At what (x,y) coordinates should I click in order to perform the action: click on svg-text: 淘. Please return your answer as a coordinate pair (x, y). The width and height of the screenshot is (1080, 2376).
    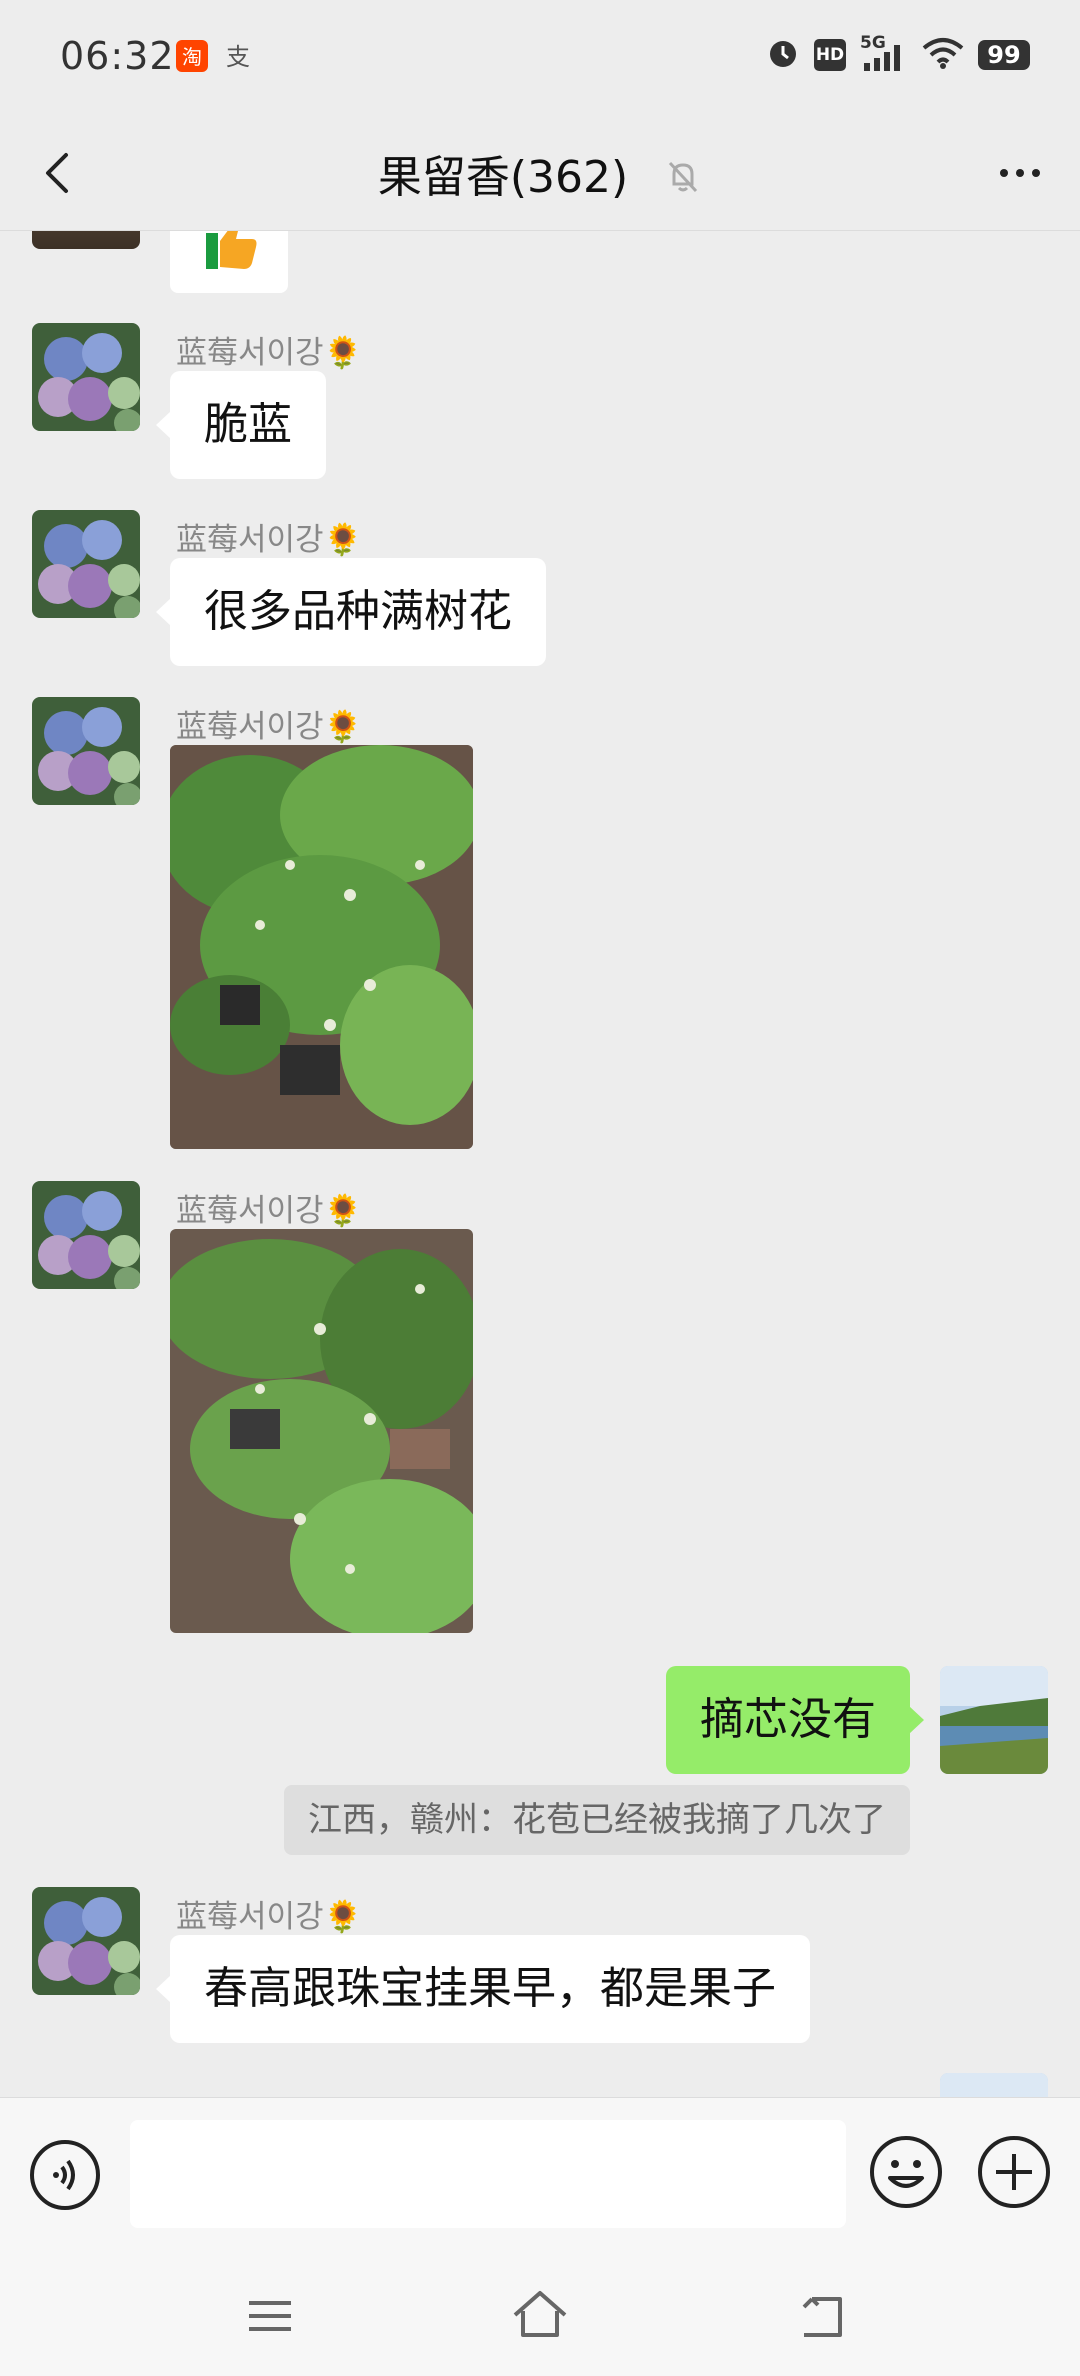
    Looking at the image, I should click on (192, 57).